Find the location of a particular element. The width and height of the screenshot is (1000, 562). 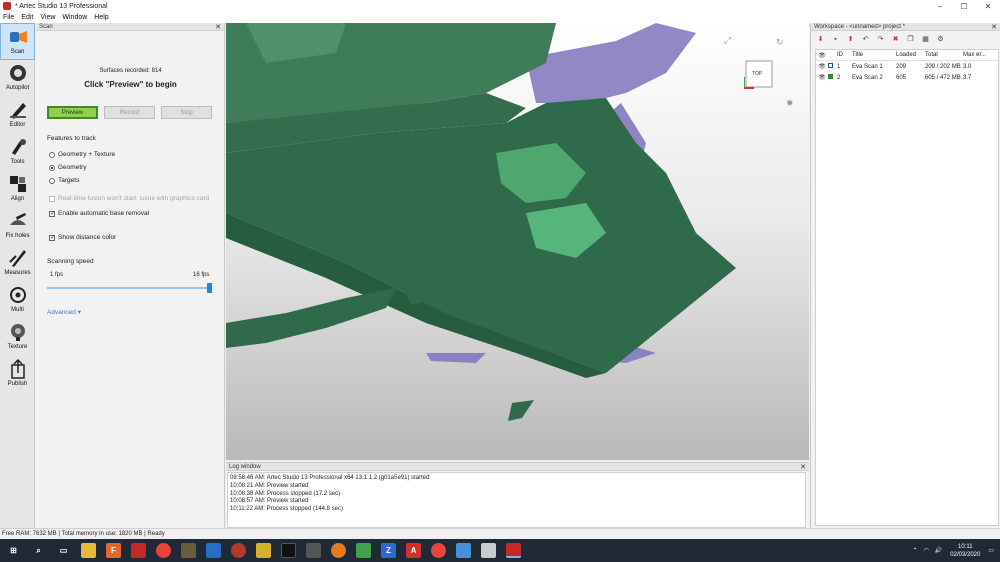

app-icon-gimp is located at coordinates (188, 550).